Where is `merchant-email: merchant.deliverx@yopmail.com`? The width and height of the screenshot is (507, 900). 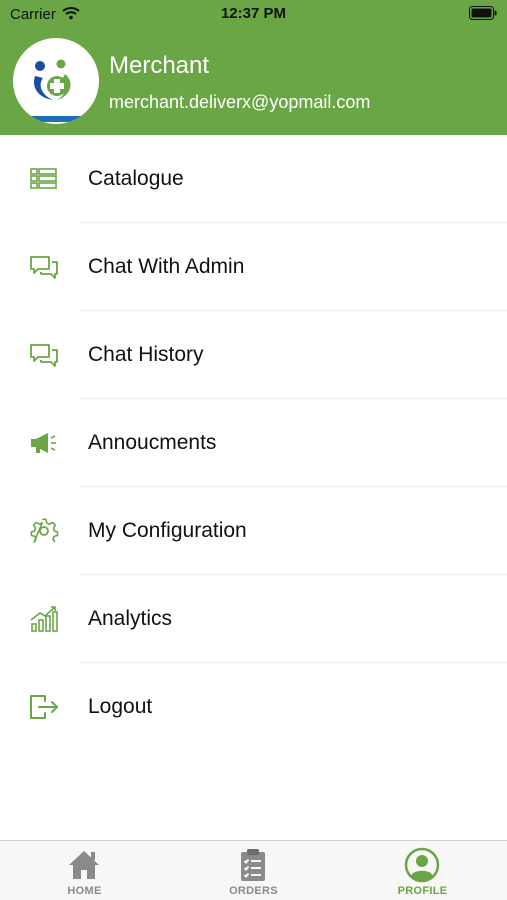
merchant-email: merchant.deliverx@yopmail.com is located at coordinates (240, 102).